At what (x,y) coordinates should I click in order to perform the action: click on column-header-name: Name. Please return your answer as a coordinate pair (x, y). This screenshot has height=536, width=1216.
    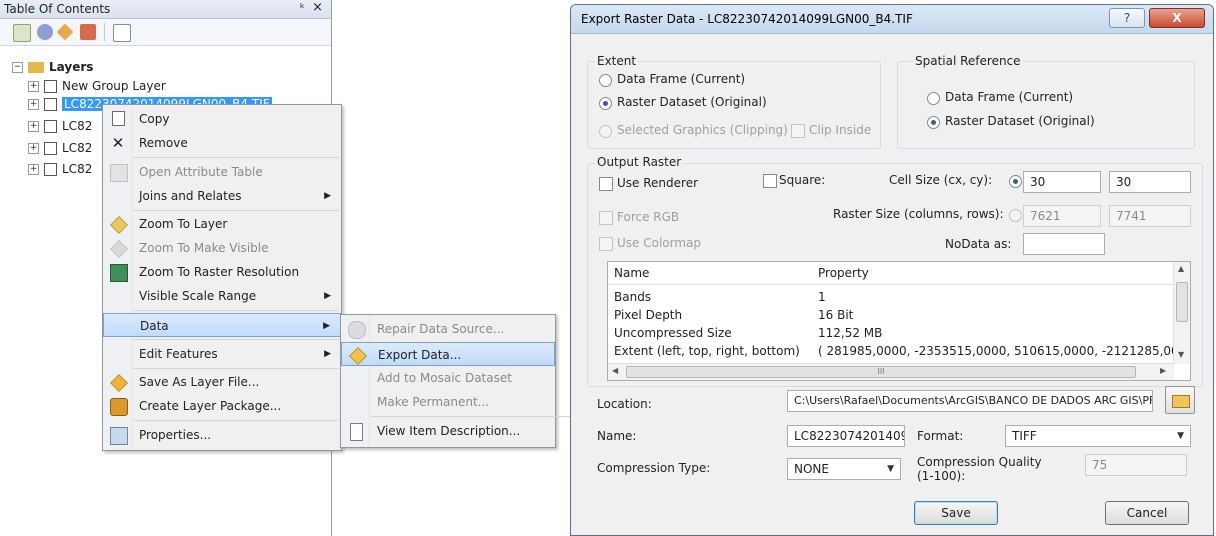
    Looking at the image, I should click on (631, 273).